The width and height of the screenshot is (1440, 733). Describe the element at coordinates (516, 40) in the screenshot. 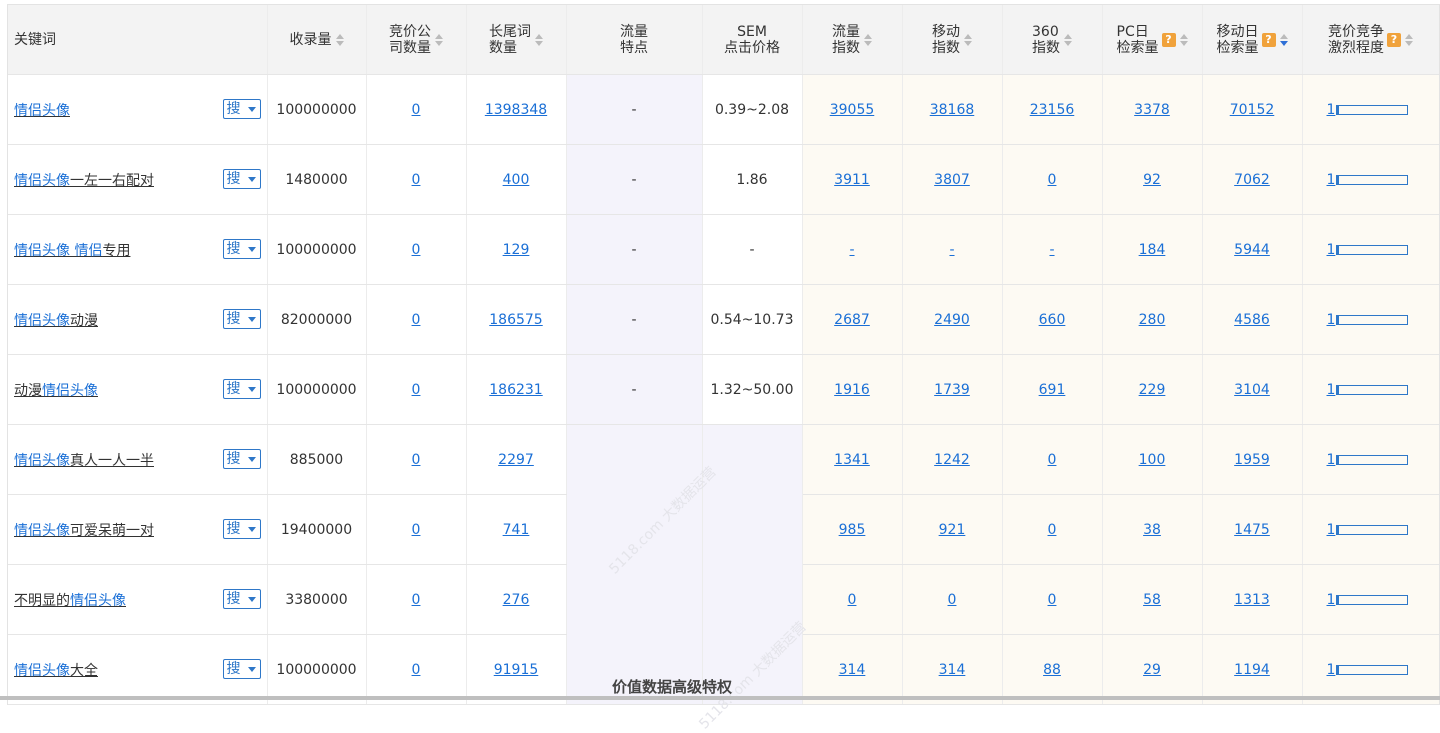

I see `header-longtail: 长尾词 数量` at that location.